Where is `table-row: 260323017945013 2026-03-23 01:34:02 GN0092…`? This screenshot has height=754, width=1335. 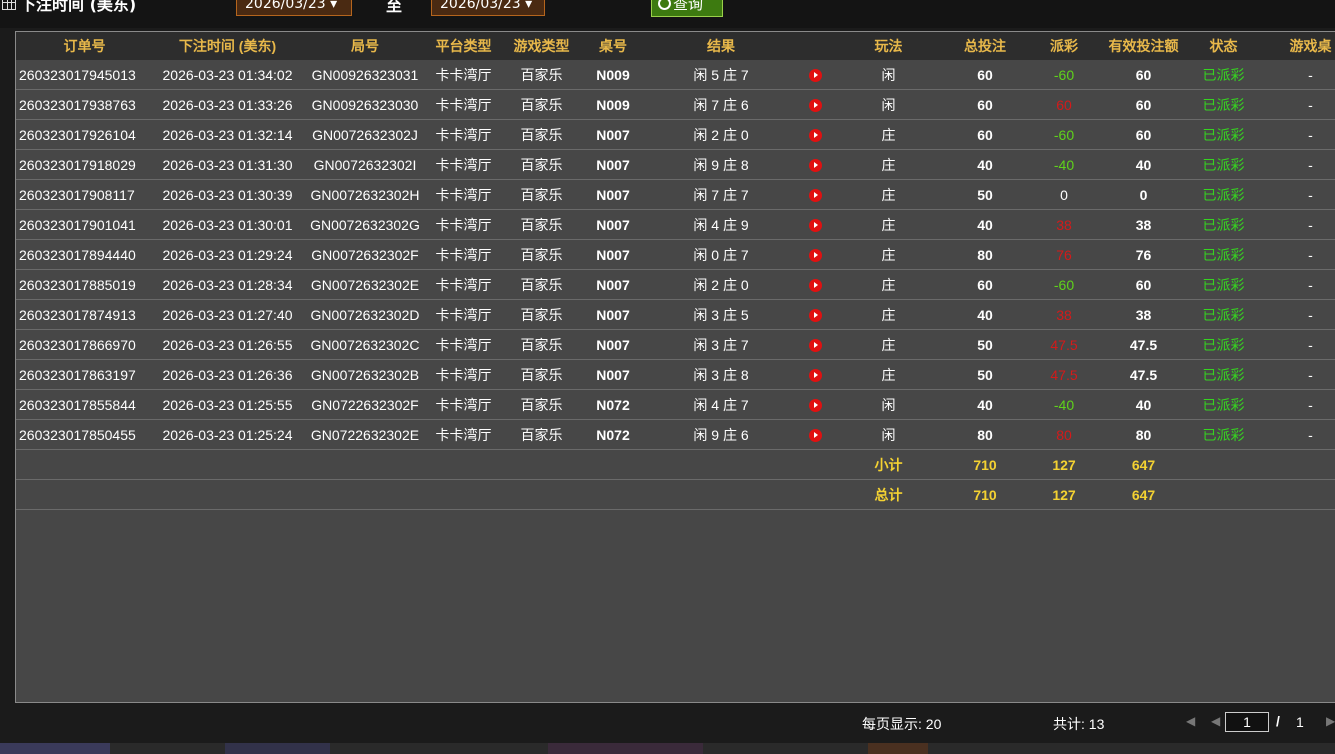
table-row: 260323017945013 2026-03-23 01:34:02 GN0092… is located at coordinates (675, 75).